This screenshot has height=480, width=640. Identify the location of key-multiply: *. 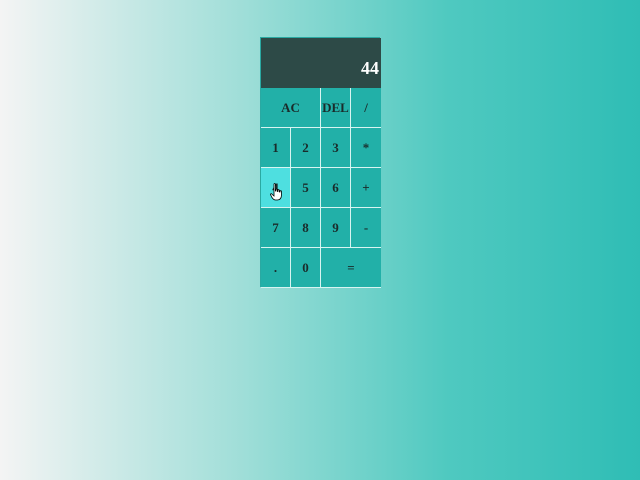
(366, 148).